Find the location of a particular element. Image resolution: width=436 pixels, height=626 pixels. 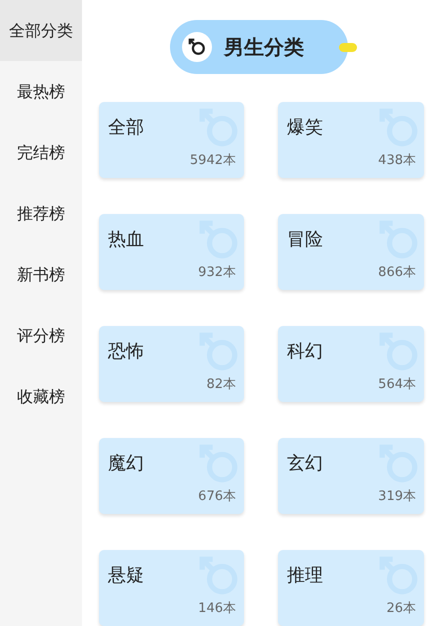

category-card: 全部 5942本 is located at coordinates (171, 140).